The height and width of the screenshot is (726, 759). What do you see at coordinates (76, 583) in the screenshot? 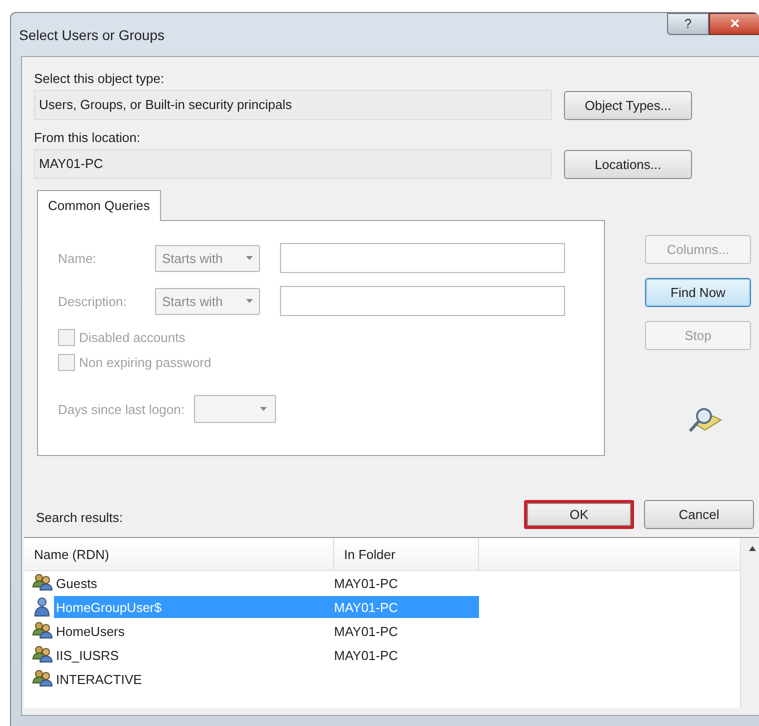
I see `table-cell-text: Guests` at bounding box center [76, 583].